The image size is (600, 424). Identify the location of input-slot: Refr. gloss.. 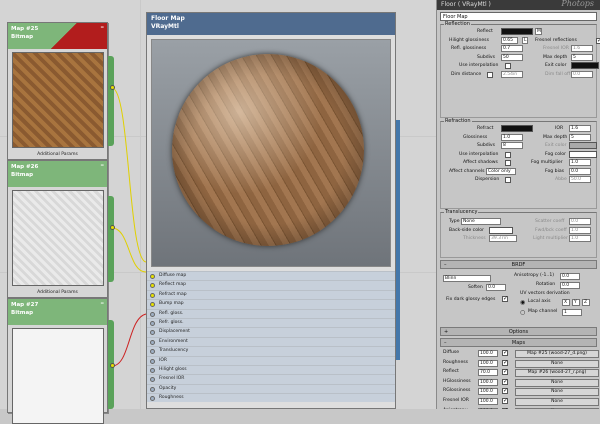
(271, 322).